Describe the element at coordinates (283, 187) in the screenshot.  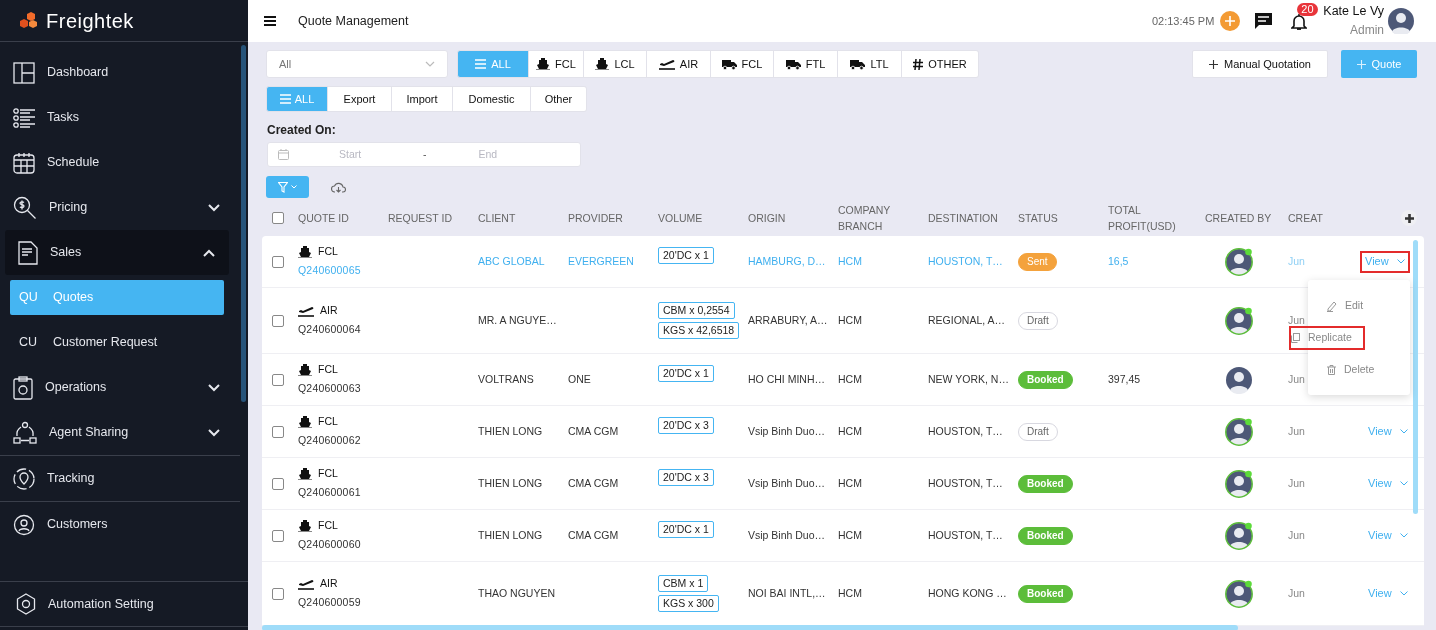
I see `filter-icon` at that location.